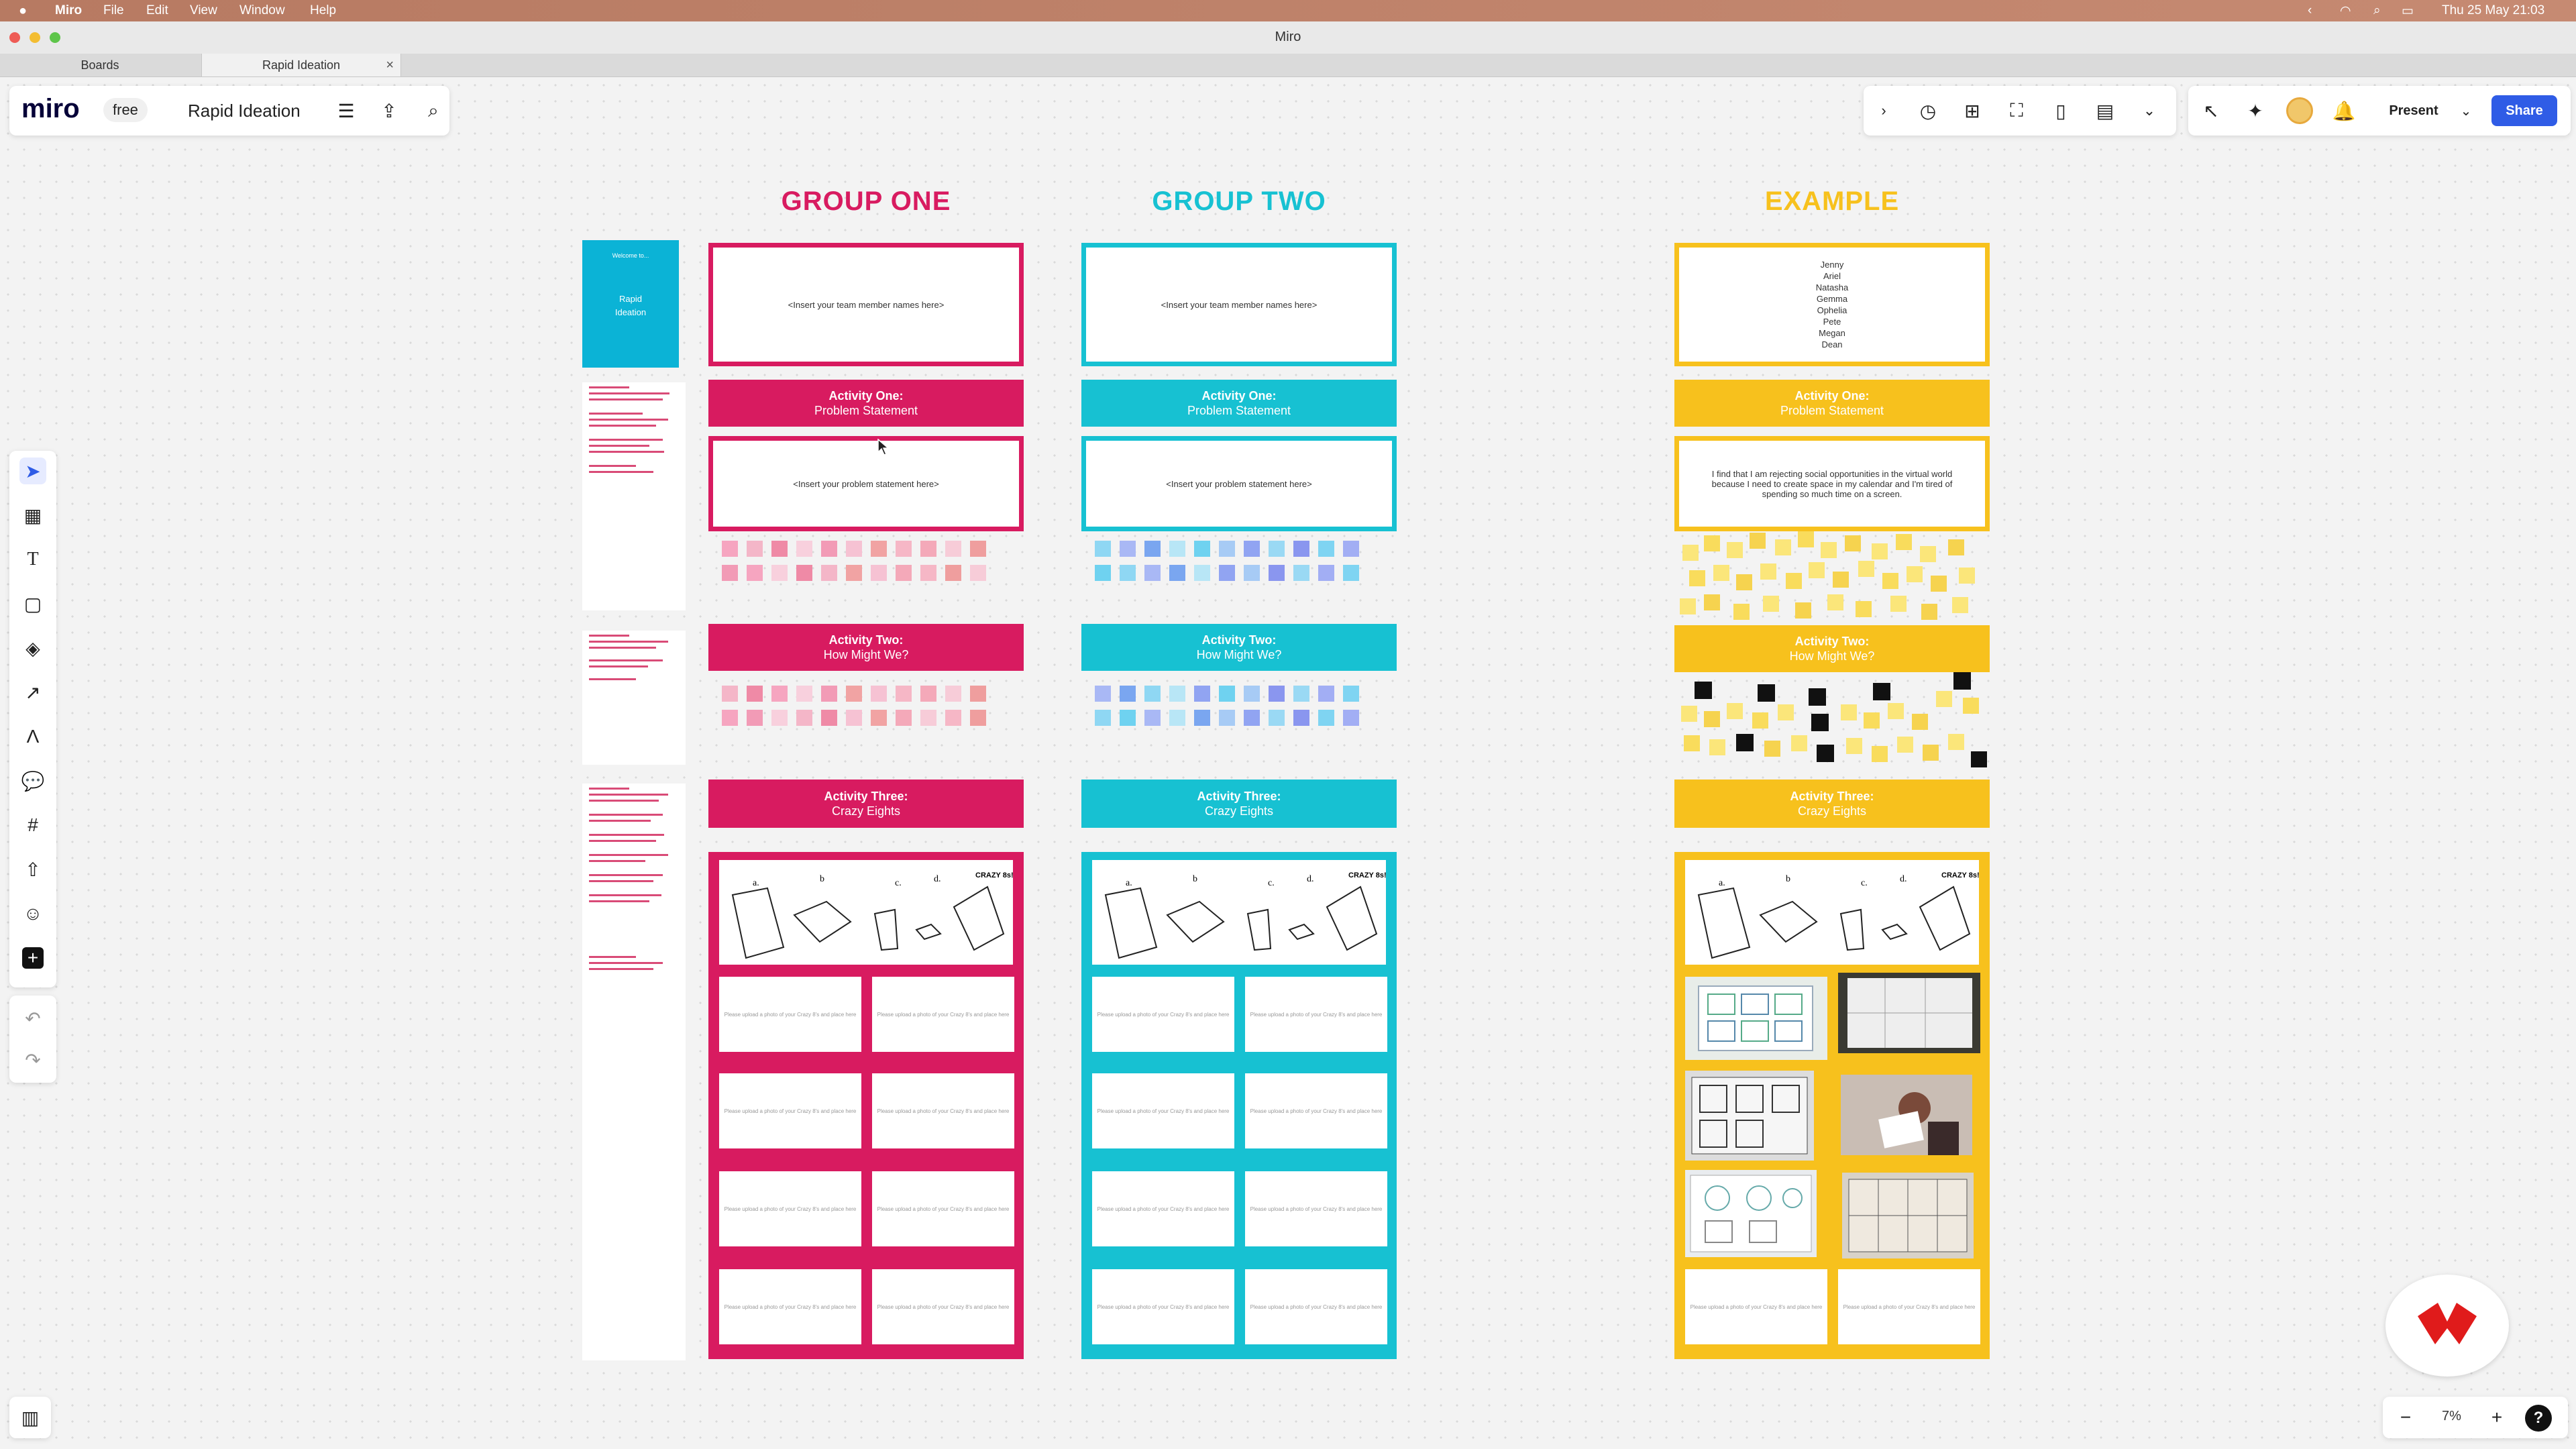 The height and width of the screenshot is (1449, 2576). Describe the element at coordinates (301, 65) in the screenshot. I see `tab-rapid-ideation: Rapid Ideation ×` at that location.